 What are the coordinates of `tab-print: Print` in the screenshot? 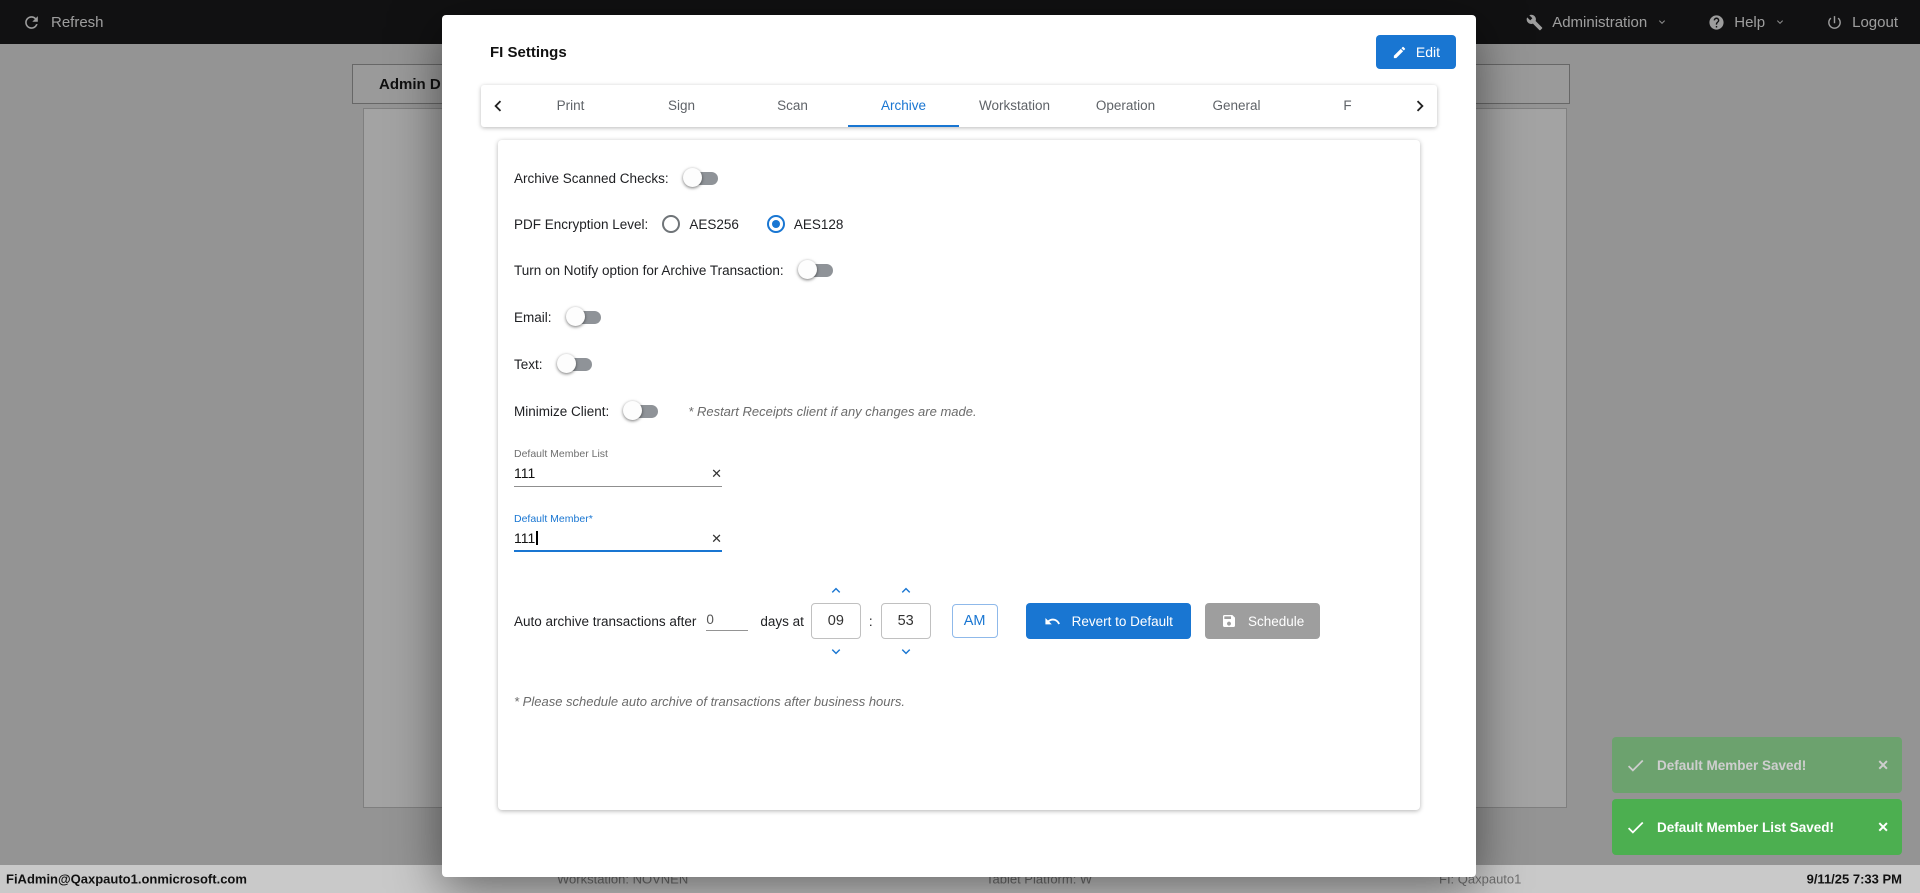 It's located at (570, 106).